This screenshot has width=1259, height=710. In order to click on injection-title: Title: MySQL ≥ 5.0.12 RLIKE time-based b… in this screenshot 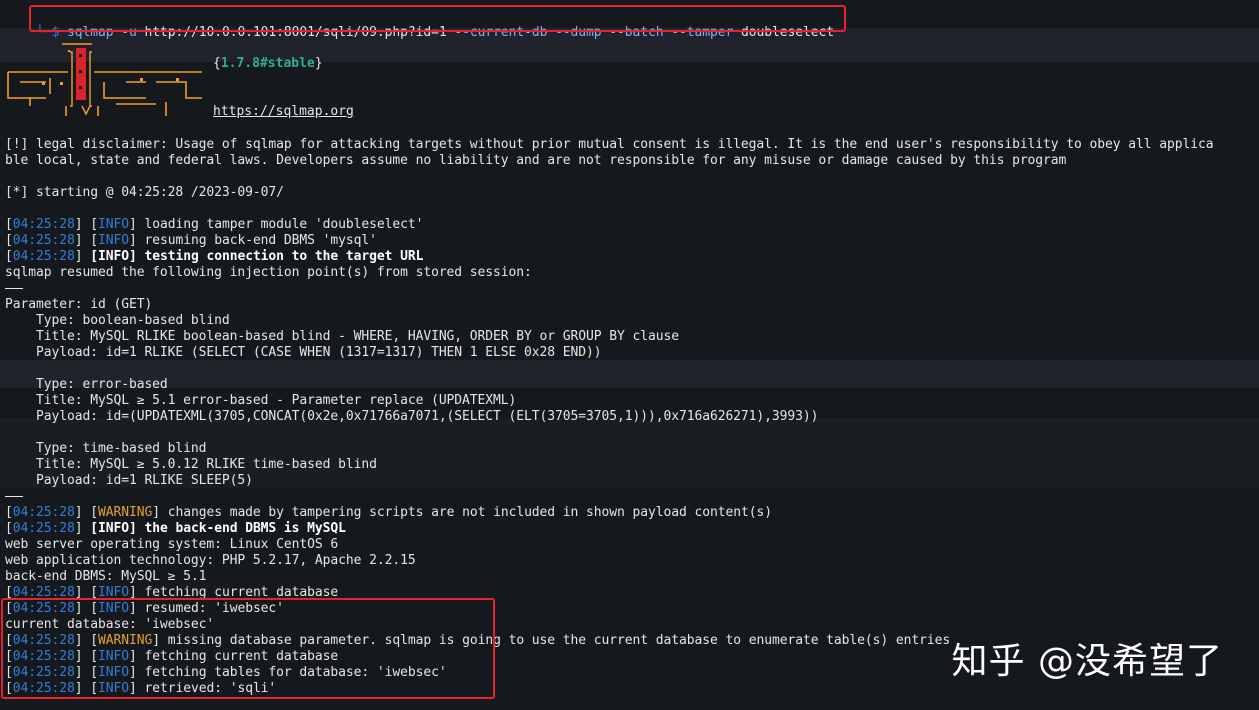, I will do `click(191, 464)`.